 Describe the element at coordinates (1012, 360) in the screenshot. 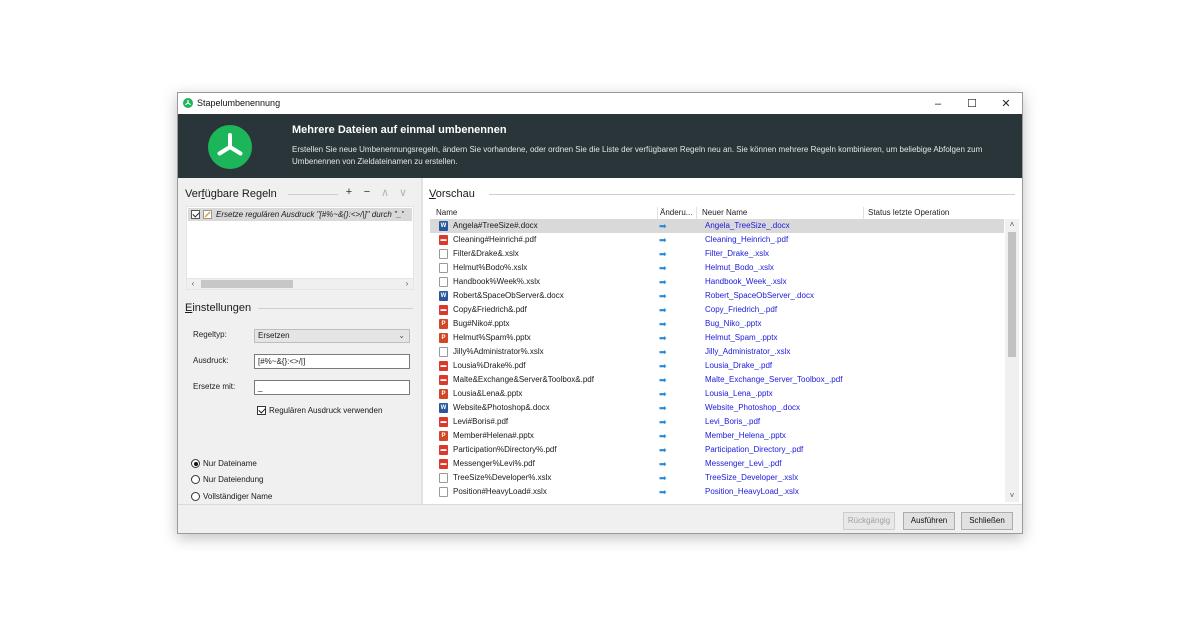

I see `preview-vertical-scrollbar: ˄ ˅` at that location.